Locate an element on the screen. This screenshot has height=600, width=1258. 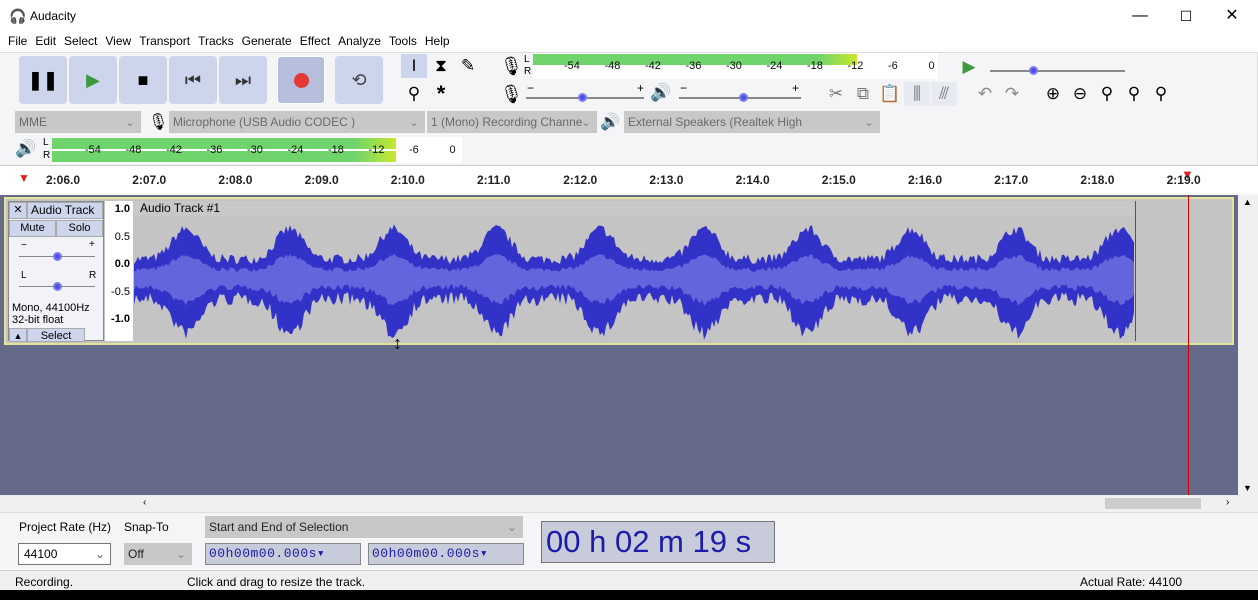
loop-button: ⟲ is located at coordinates (359, 80).